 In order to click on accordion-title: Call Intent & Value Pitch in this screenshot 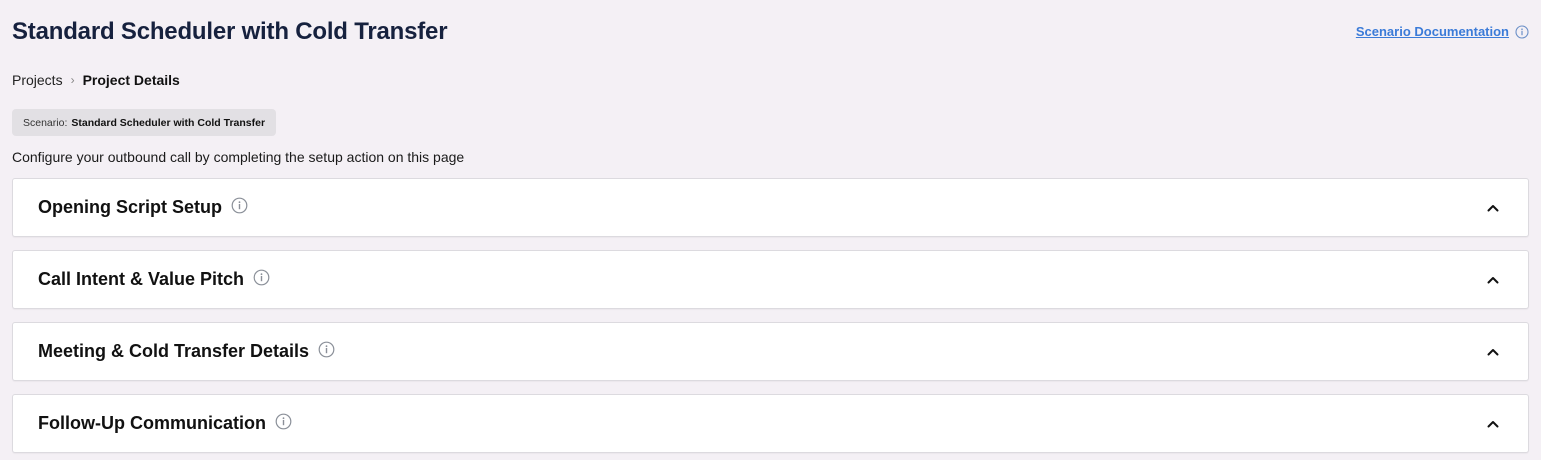, I will do `click(141, 279)`.